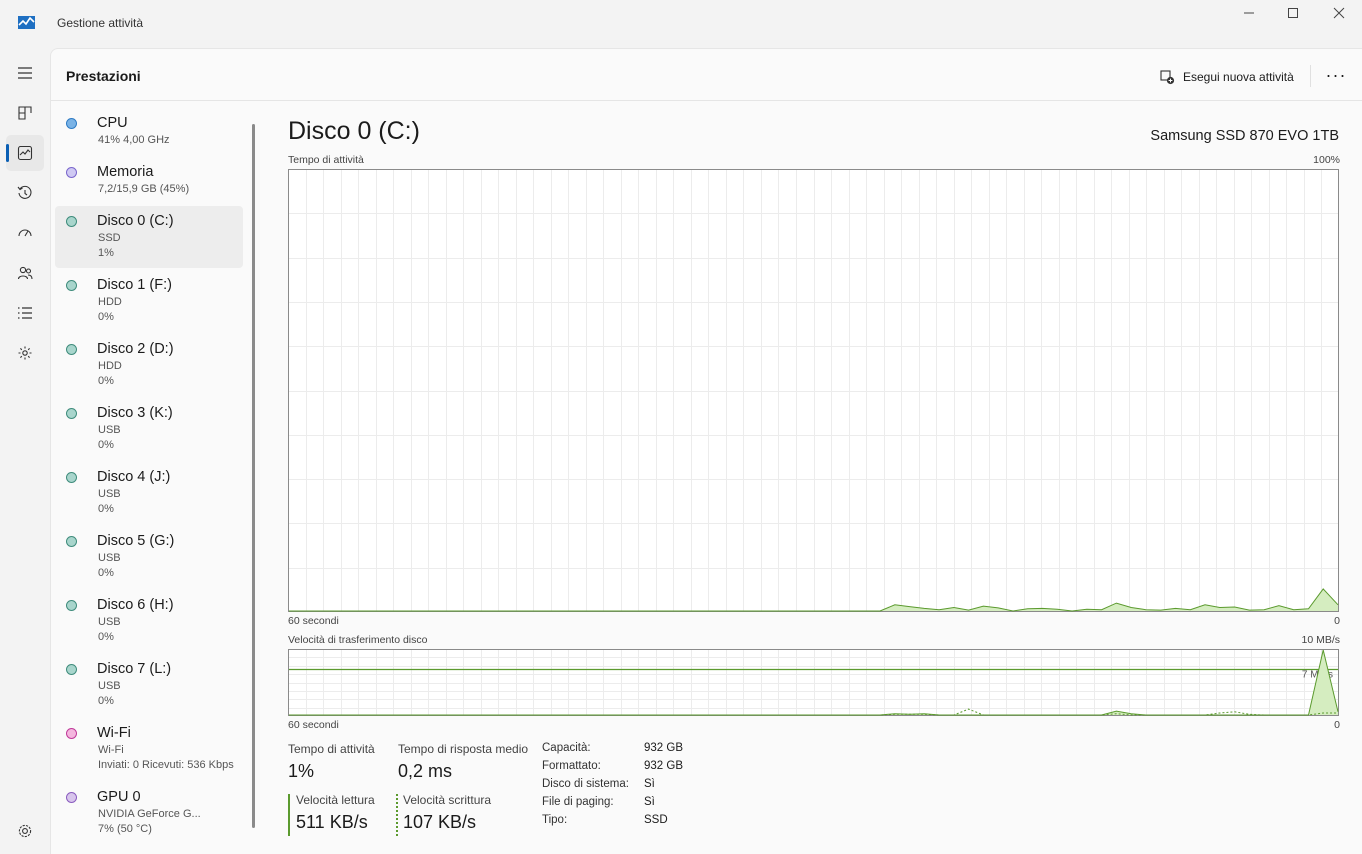 This screenshot has width=1362, height=854. Describe the element at coordinates (301, 771) in the screenshot. I see `active-time-value: 1%` at that location.